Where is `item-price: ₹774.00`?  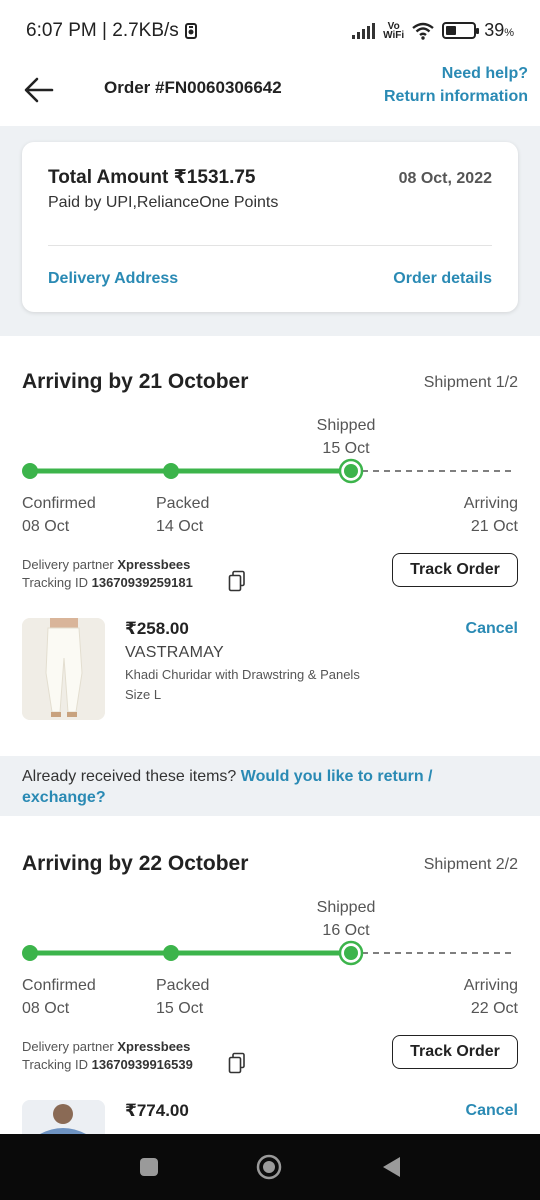
item-price: ₹774.00 is located at coordinates (157, 1110).